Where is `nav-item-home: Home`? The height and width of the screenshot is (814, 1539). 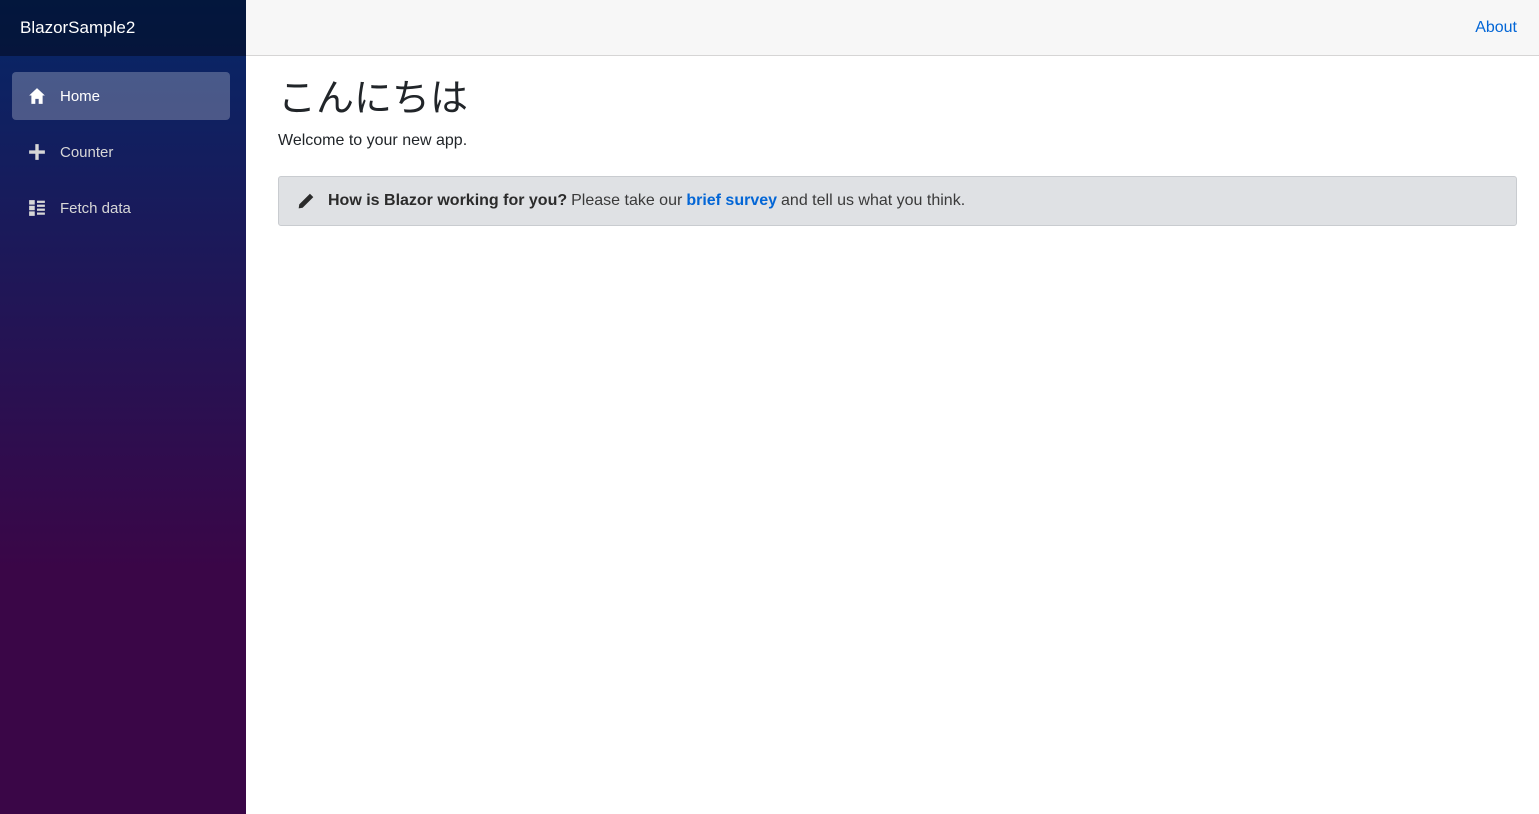 nav-item-home: Home is located at coordinates (121, 96).